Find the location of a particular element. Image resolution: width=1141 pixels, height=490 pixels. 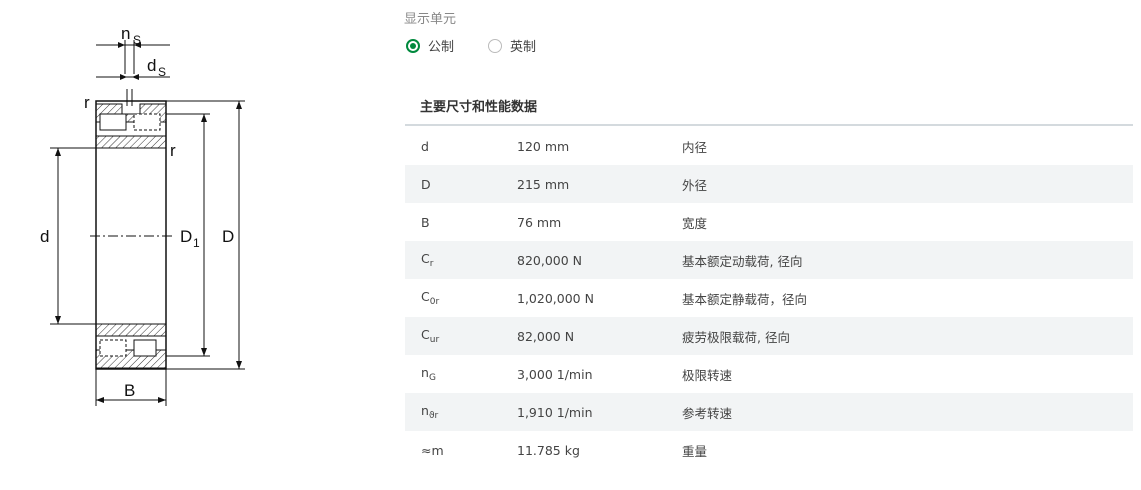

section-title: 主要尺寸和性能数据 is located at coordinates (479, 107).